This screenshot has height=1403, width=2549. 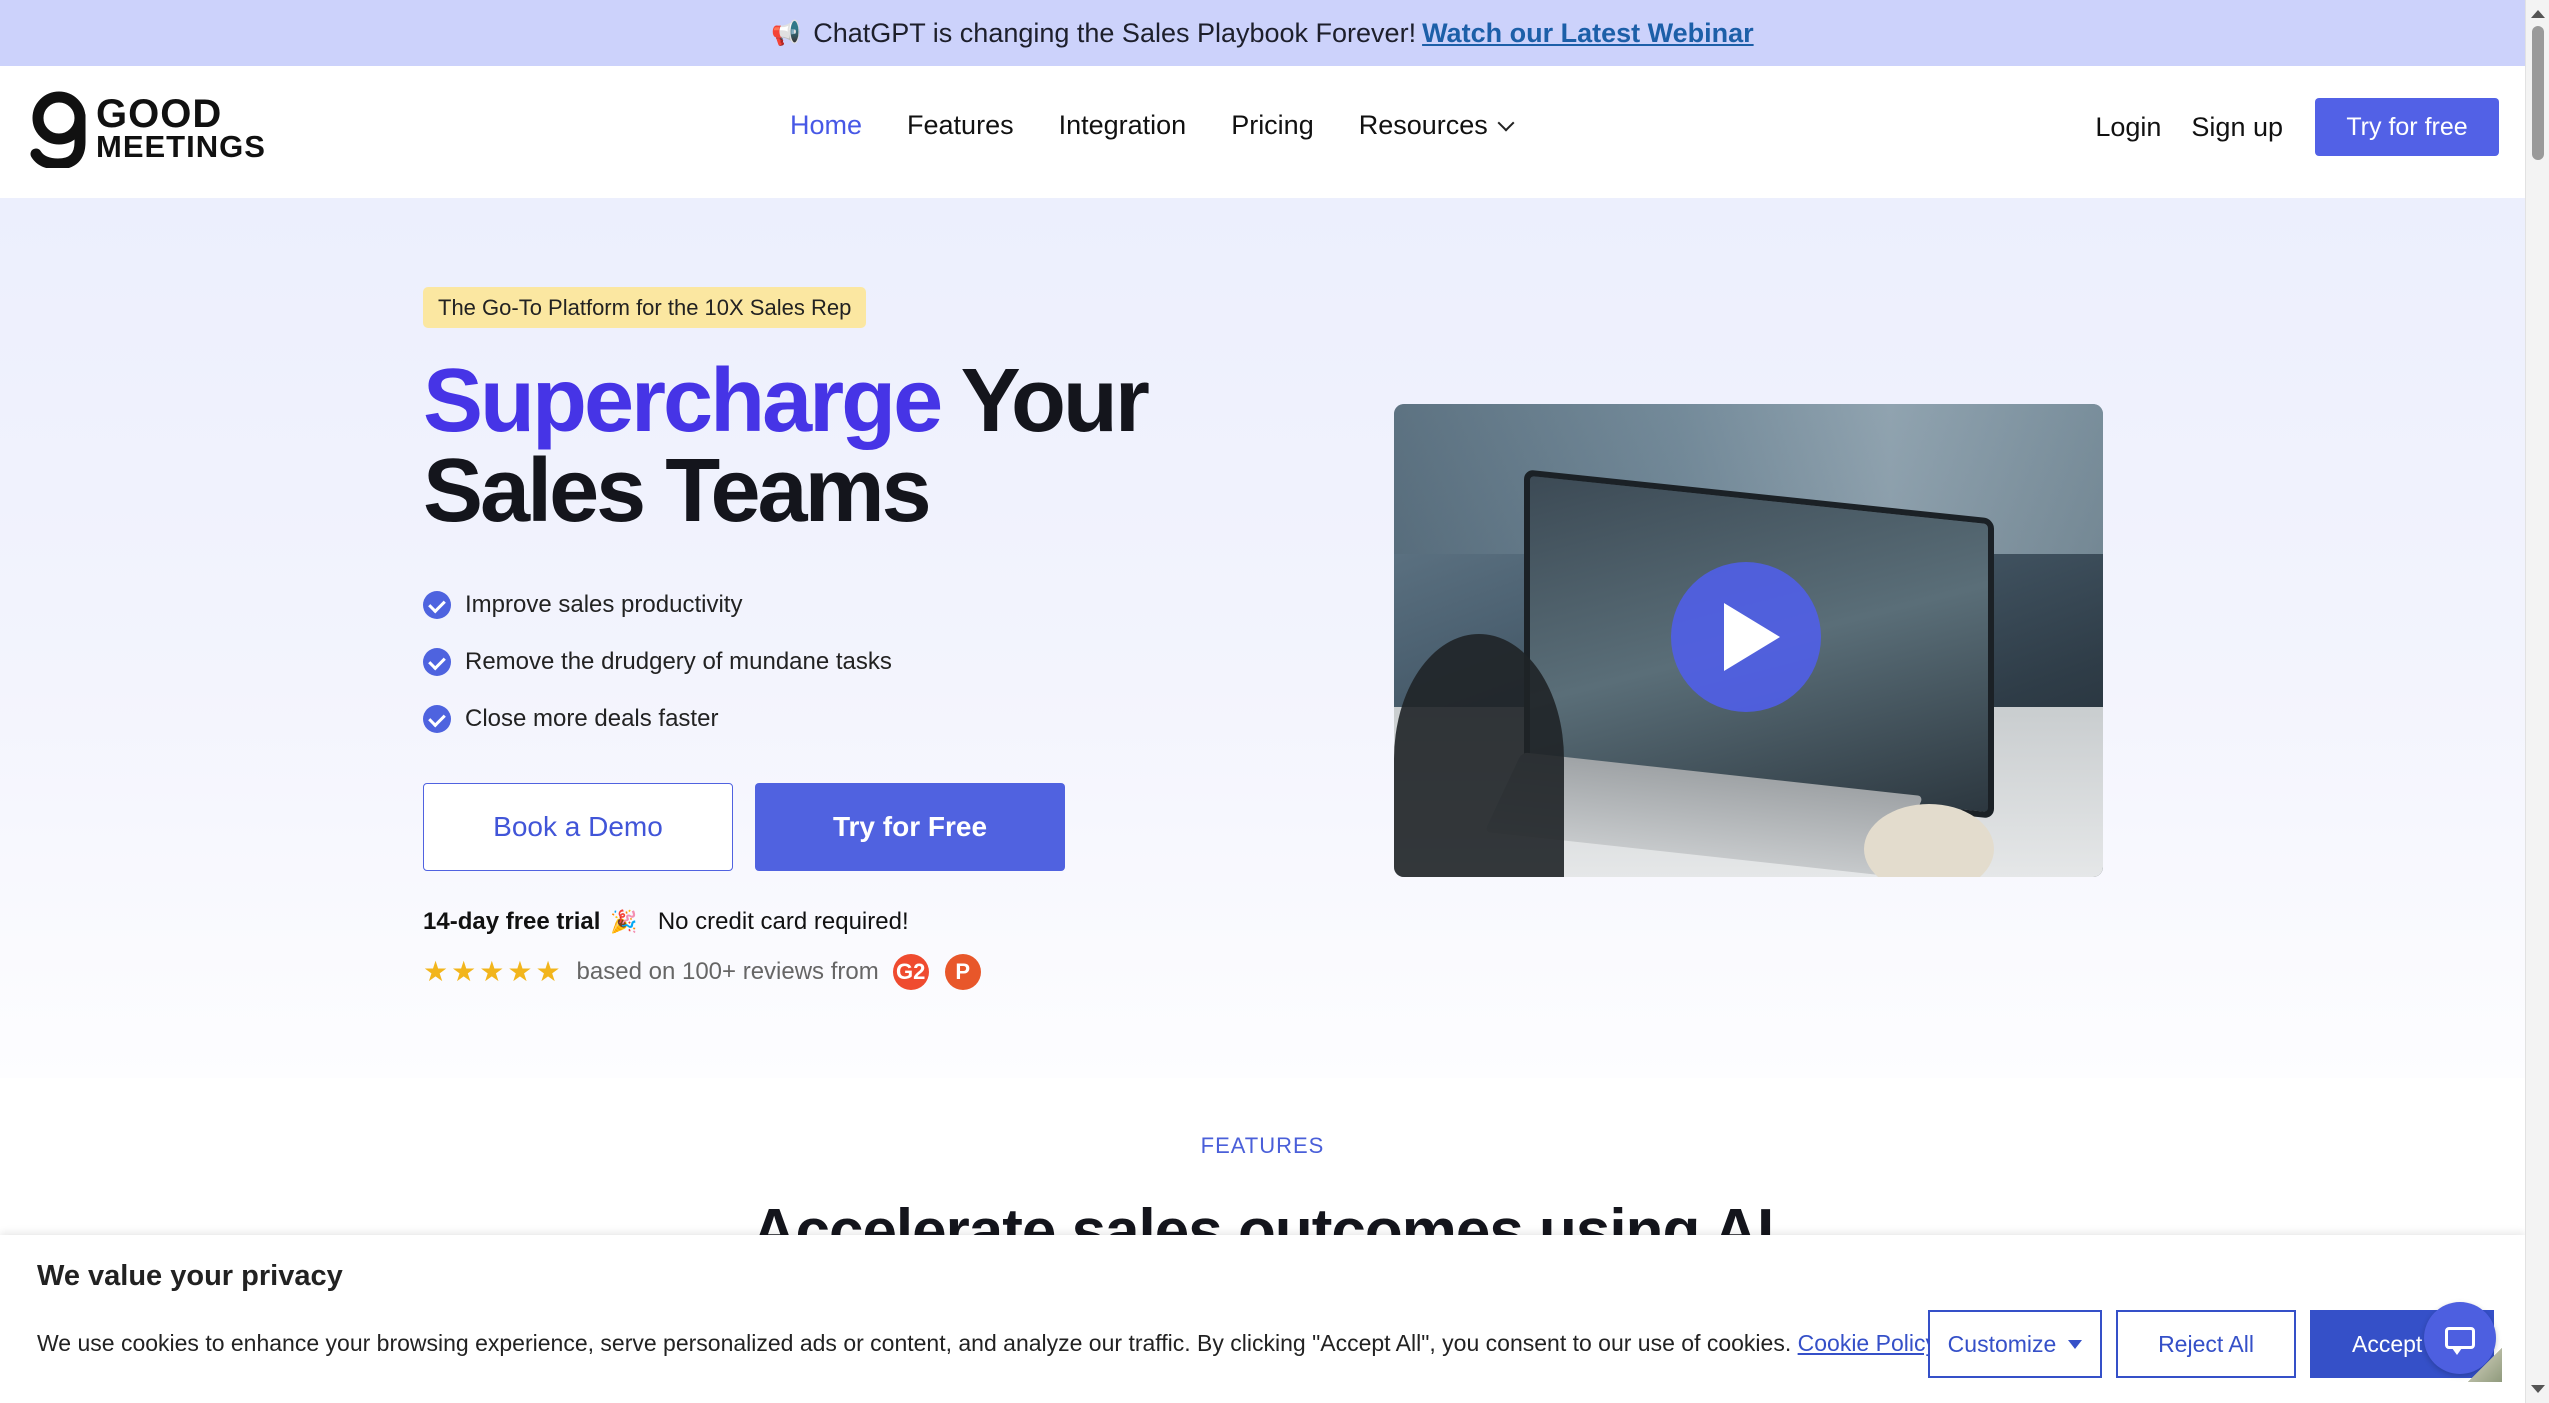 I want to click on logo: GOOD MEETINGS, so click(x=147, y=129).